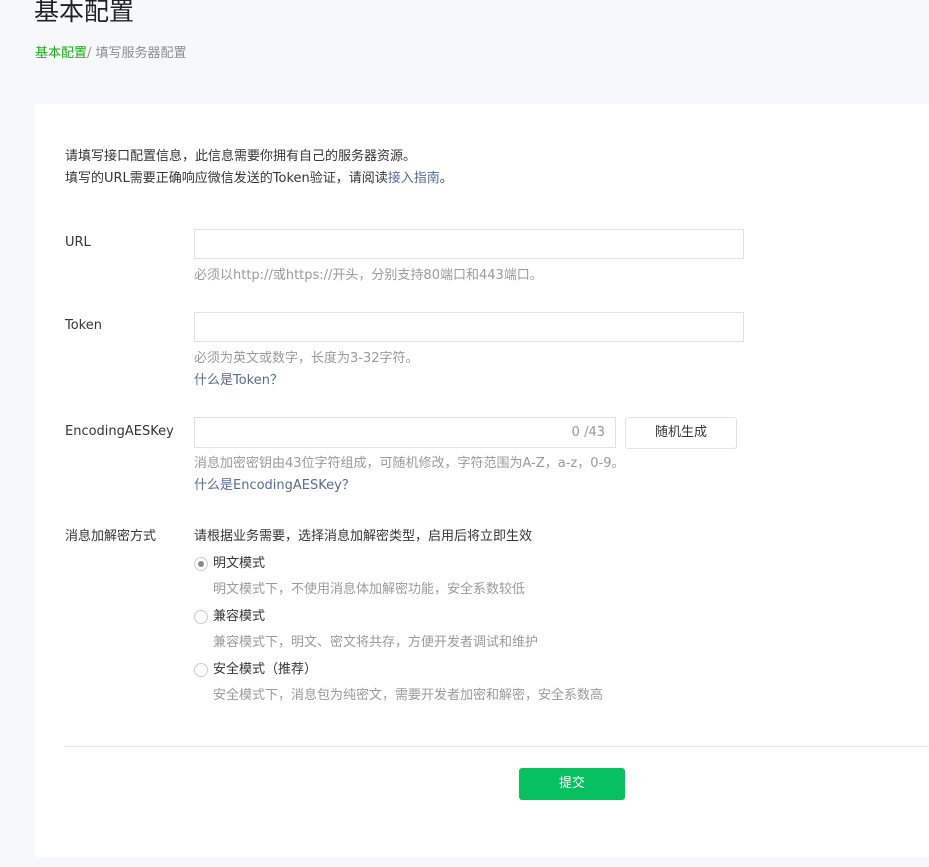 This screenshot has height=867, width=929. Describe the element at coordinates (446, 178) in the screenshot. I see `intro-line-2-suffix: 。` at that location.